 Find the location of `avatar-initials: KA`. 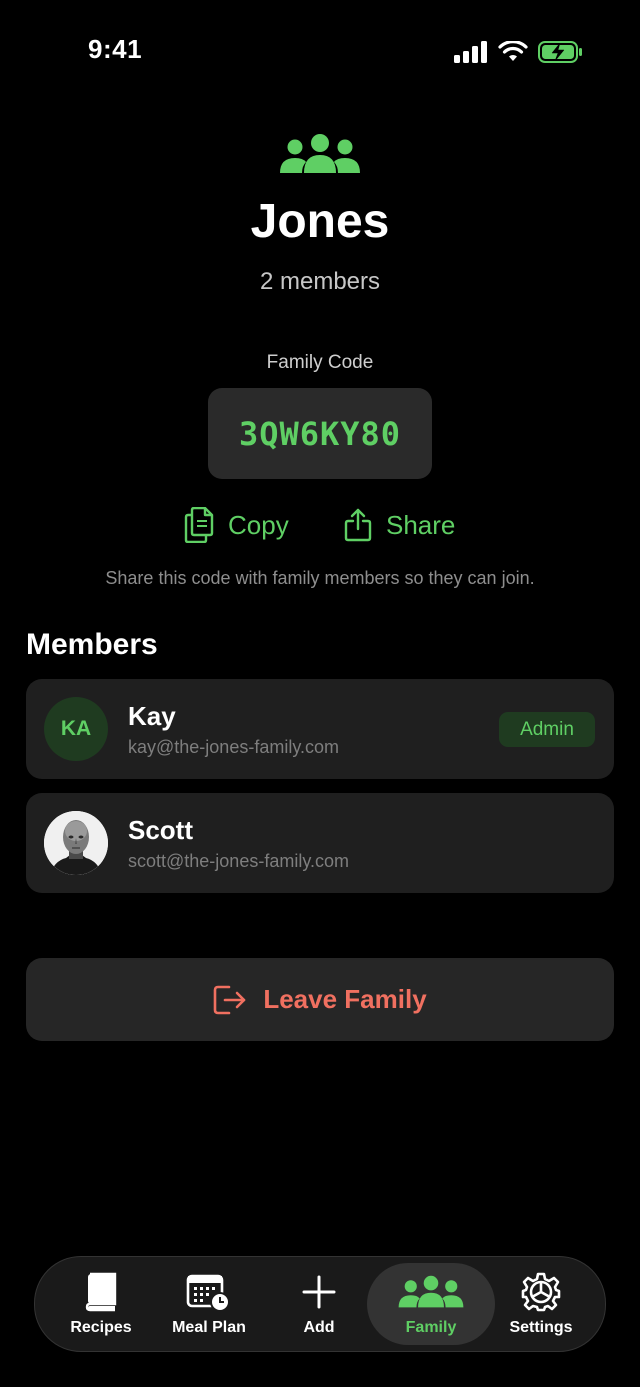

avatar-initials: KA is located at coordinates (76, 728).